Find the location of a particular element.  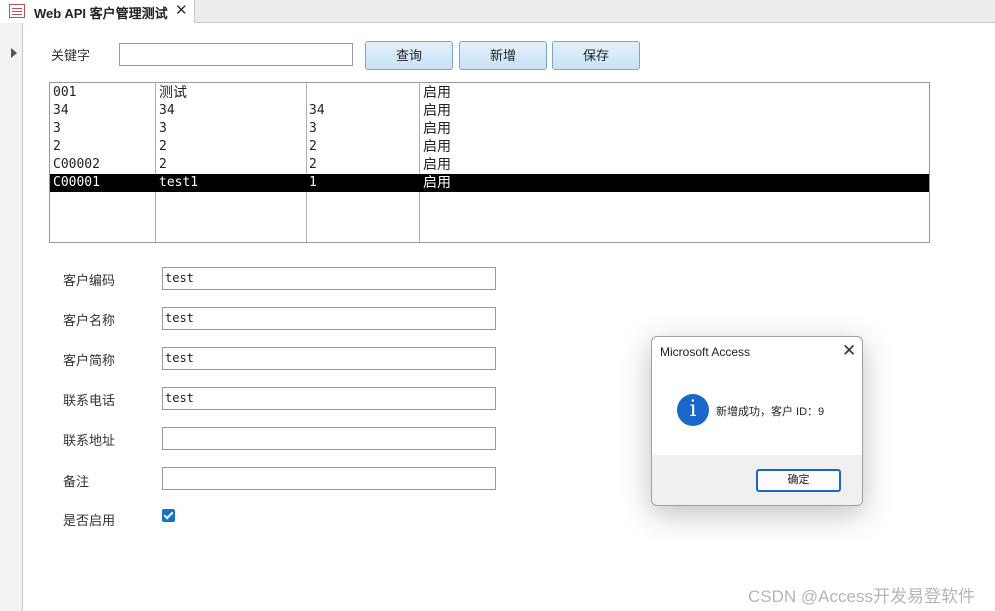

list-row: 3 3 3 启用 is located at coordinates (489, 129).